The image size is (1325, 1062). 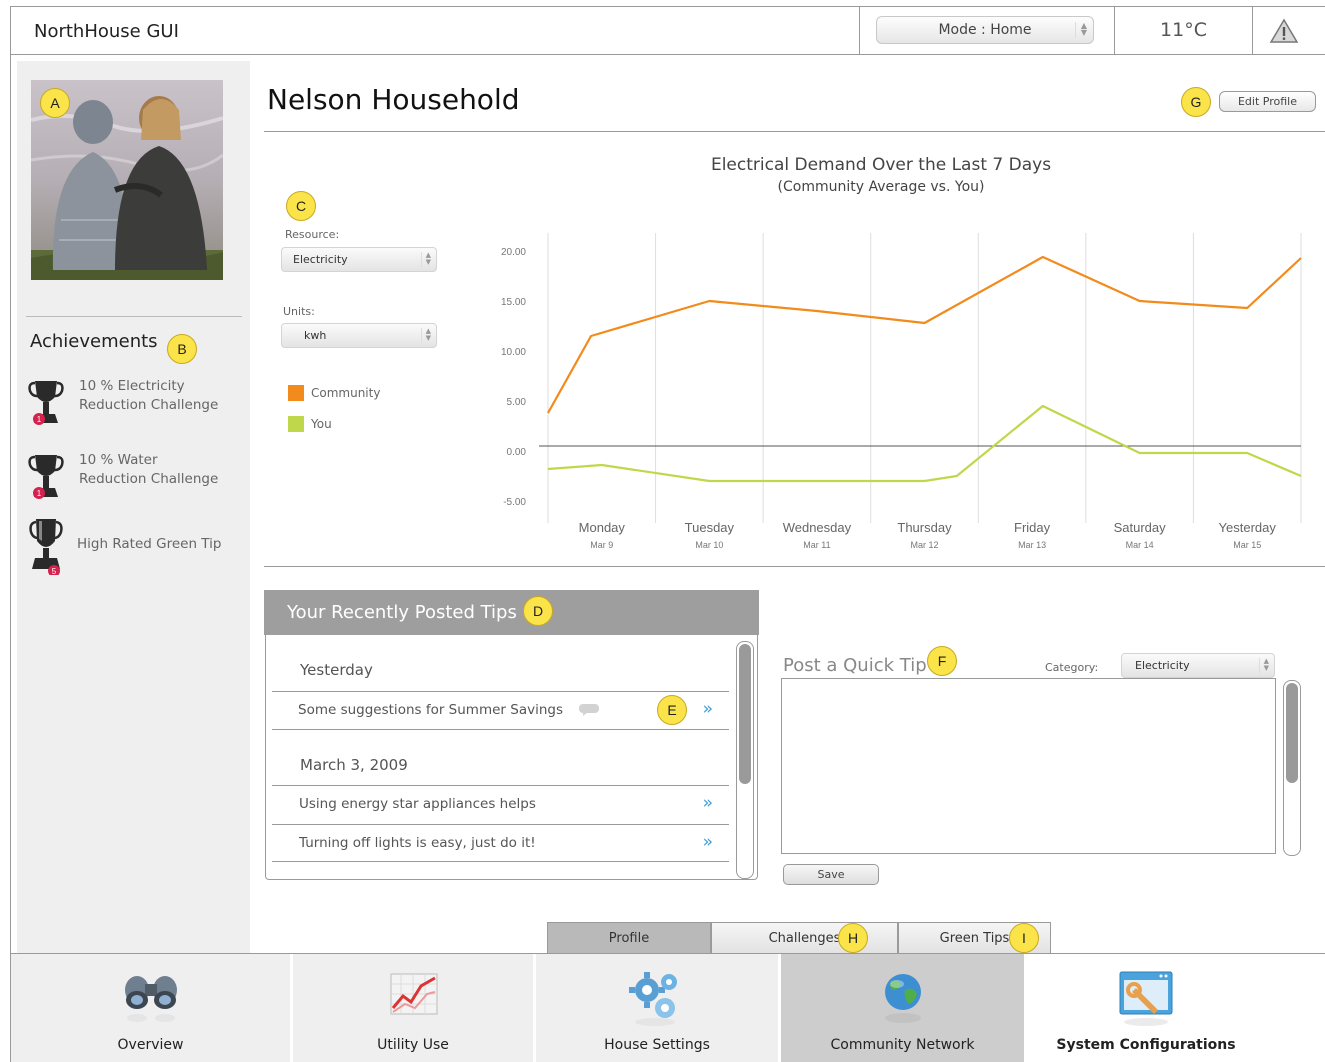 I want to click on x-tick-date: Mar 15, so click(x=1247, y=545).